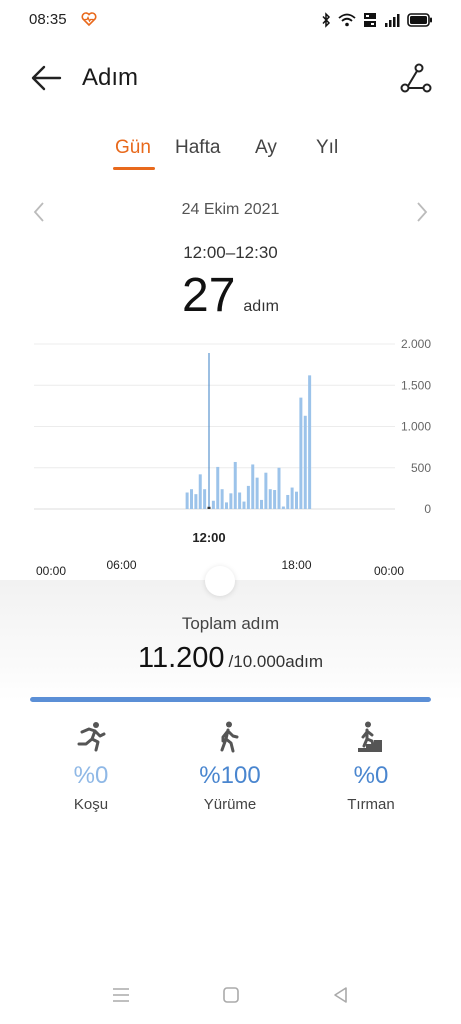  What do you see at coordinates (416, 385) in the screenshot?
I see `y-tick-label: 1.500` at bounding box center [416, 385].